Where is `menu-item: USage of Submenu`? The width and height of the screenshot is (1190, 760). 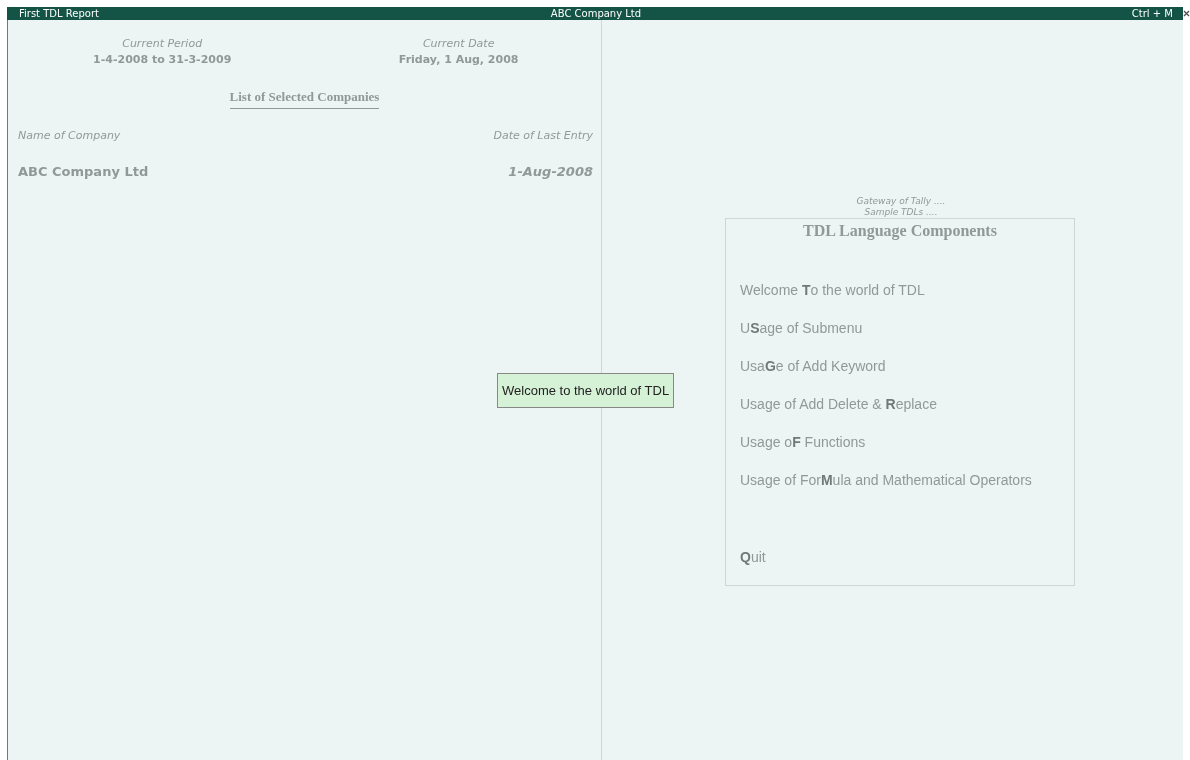 menu-item: USage of Submenu is located at coordinates (801, 328).